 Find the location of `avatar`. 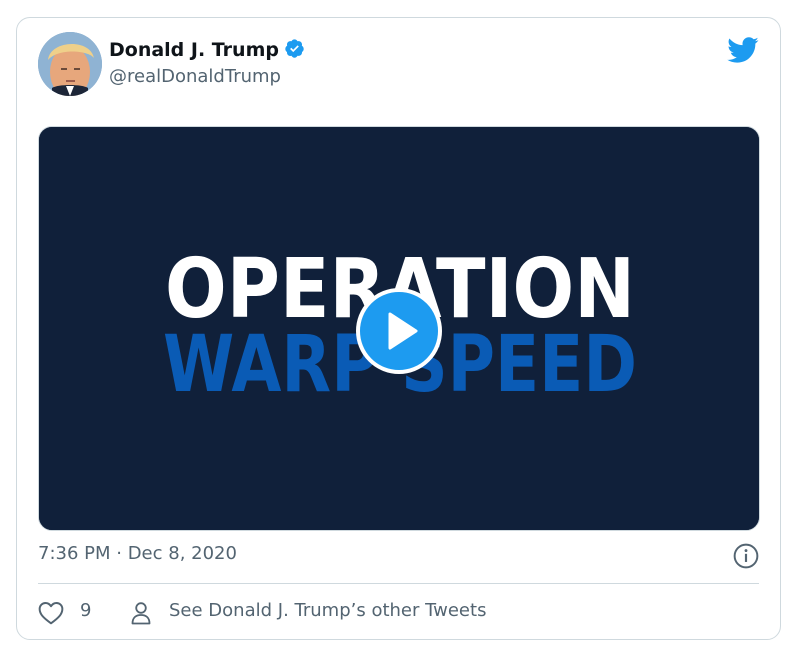

avatar is located at coordinates (70, 64).